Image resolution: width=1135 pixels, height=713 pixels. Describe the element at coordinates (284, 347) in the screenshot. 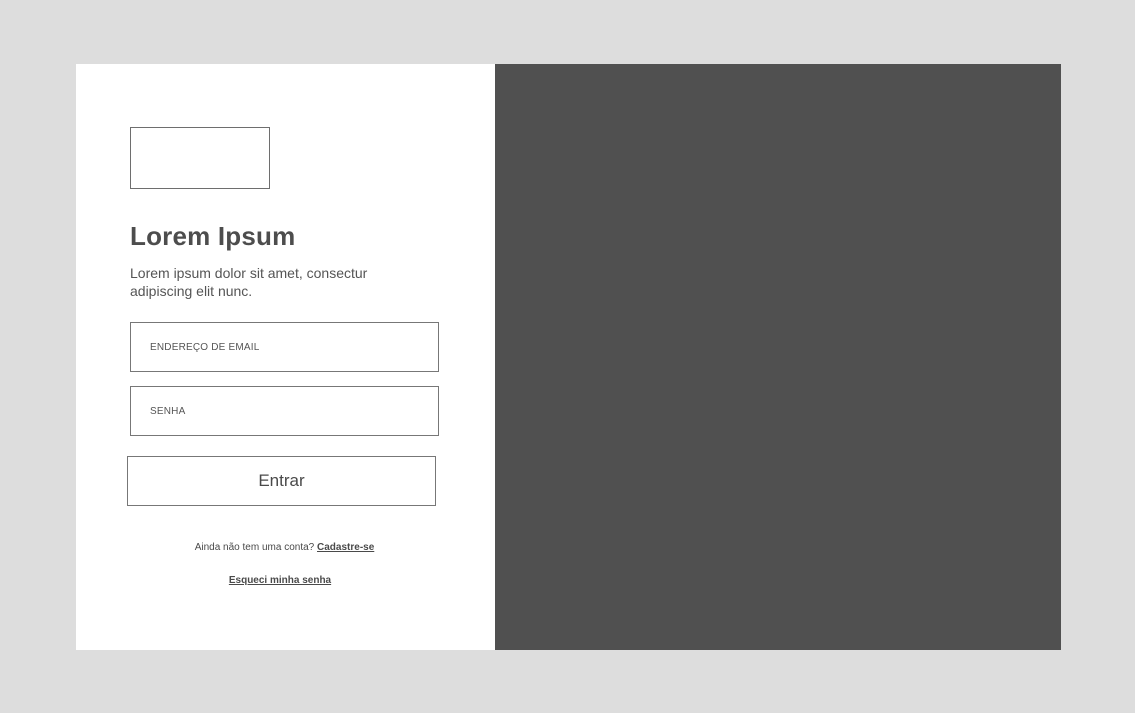

I see `email-field` at that location.